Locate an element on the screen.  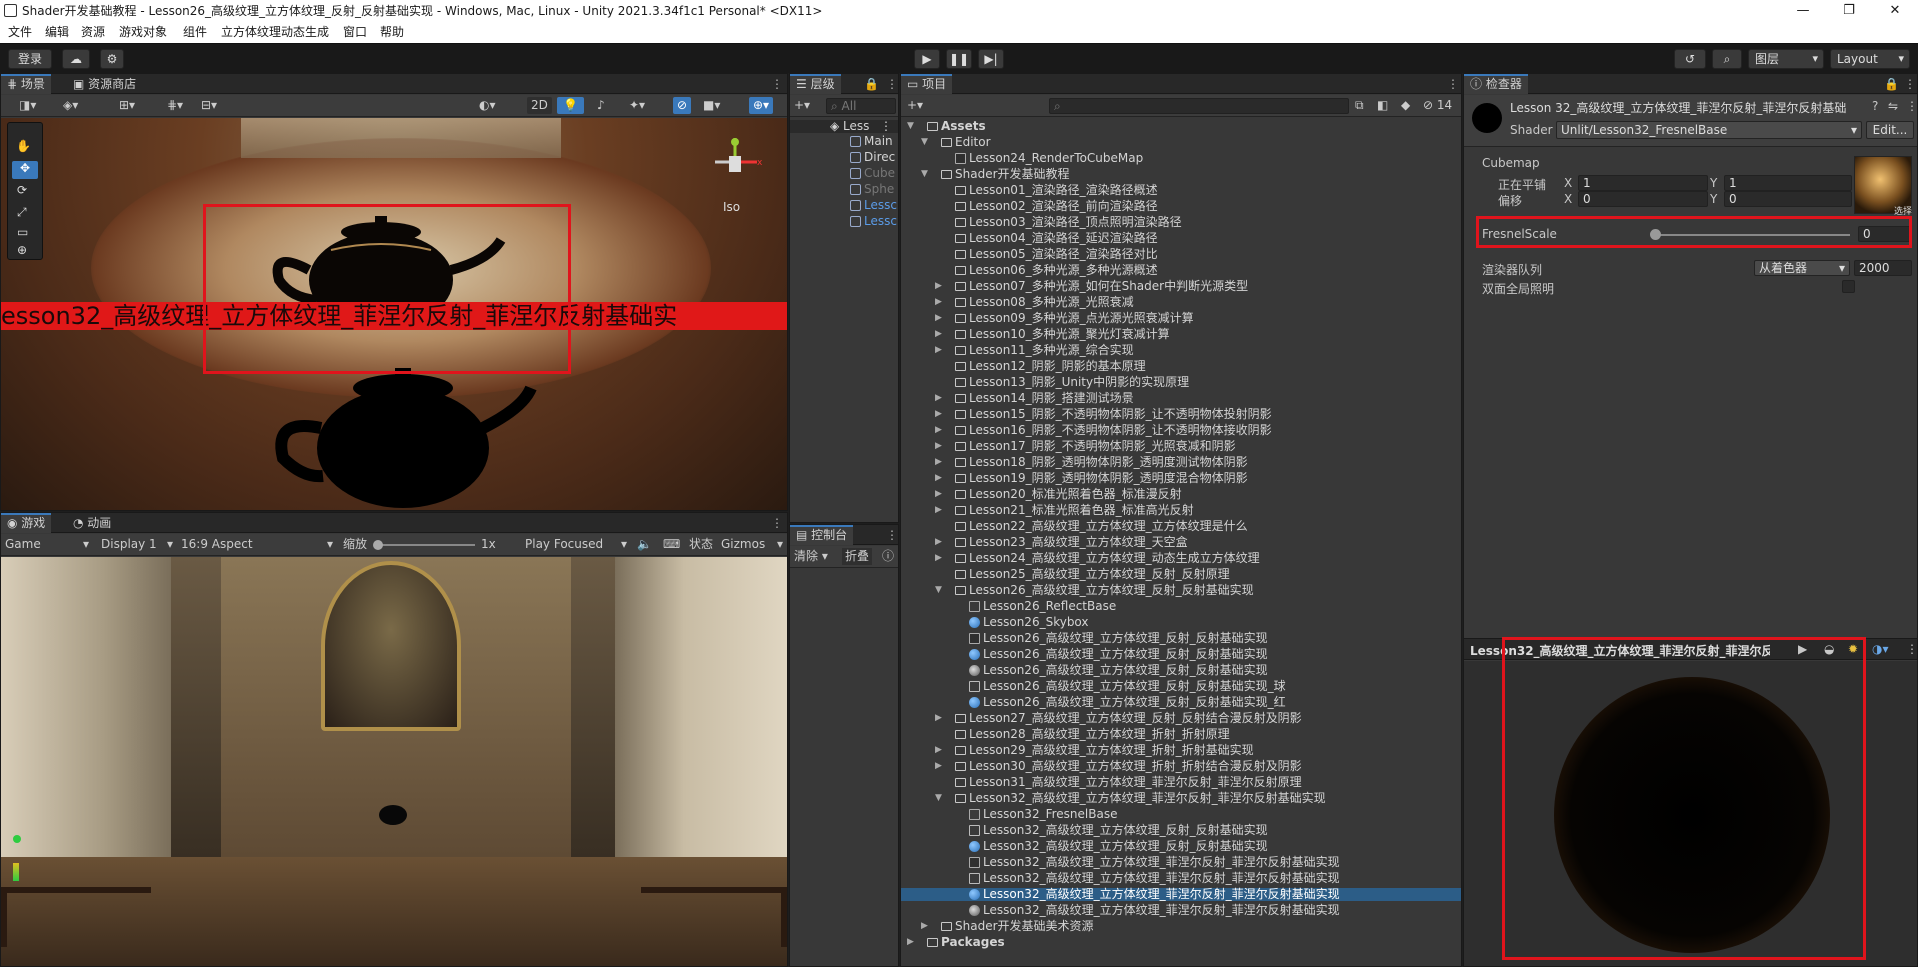
lesson-folder: ▶ Lesson08_多种光源_光照衰减 is located at coordinates (1181, 302).